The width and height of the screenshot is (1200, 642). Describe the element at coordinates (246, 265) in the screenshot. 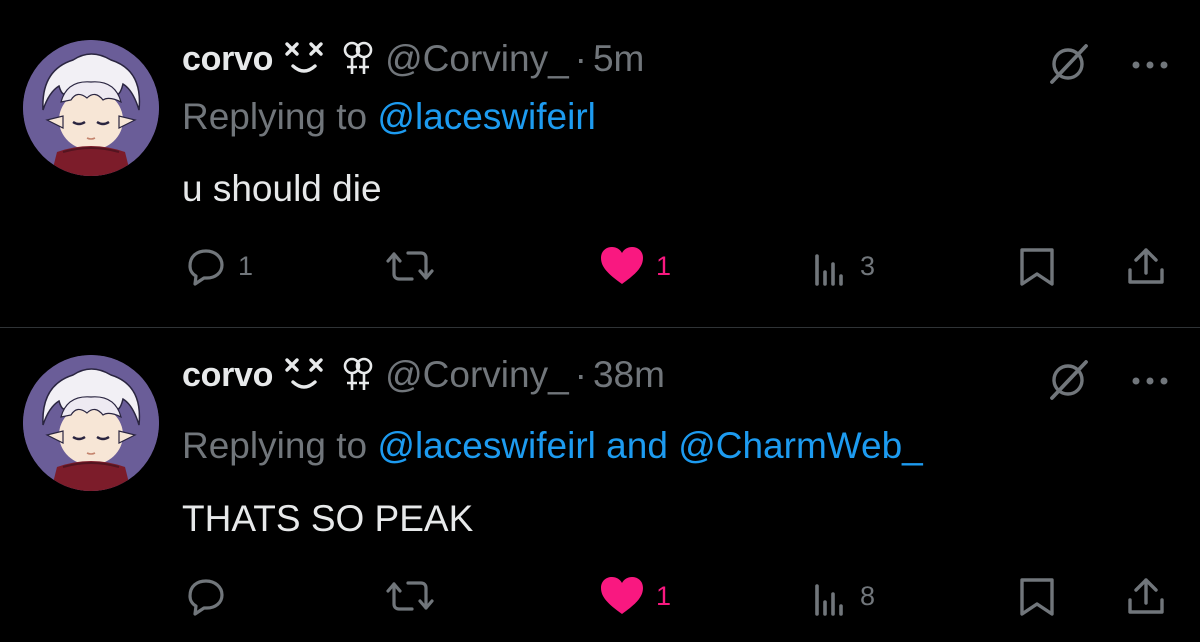

I see `reply-count: 1` at that location.